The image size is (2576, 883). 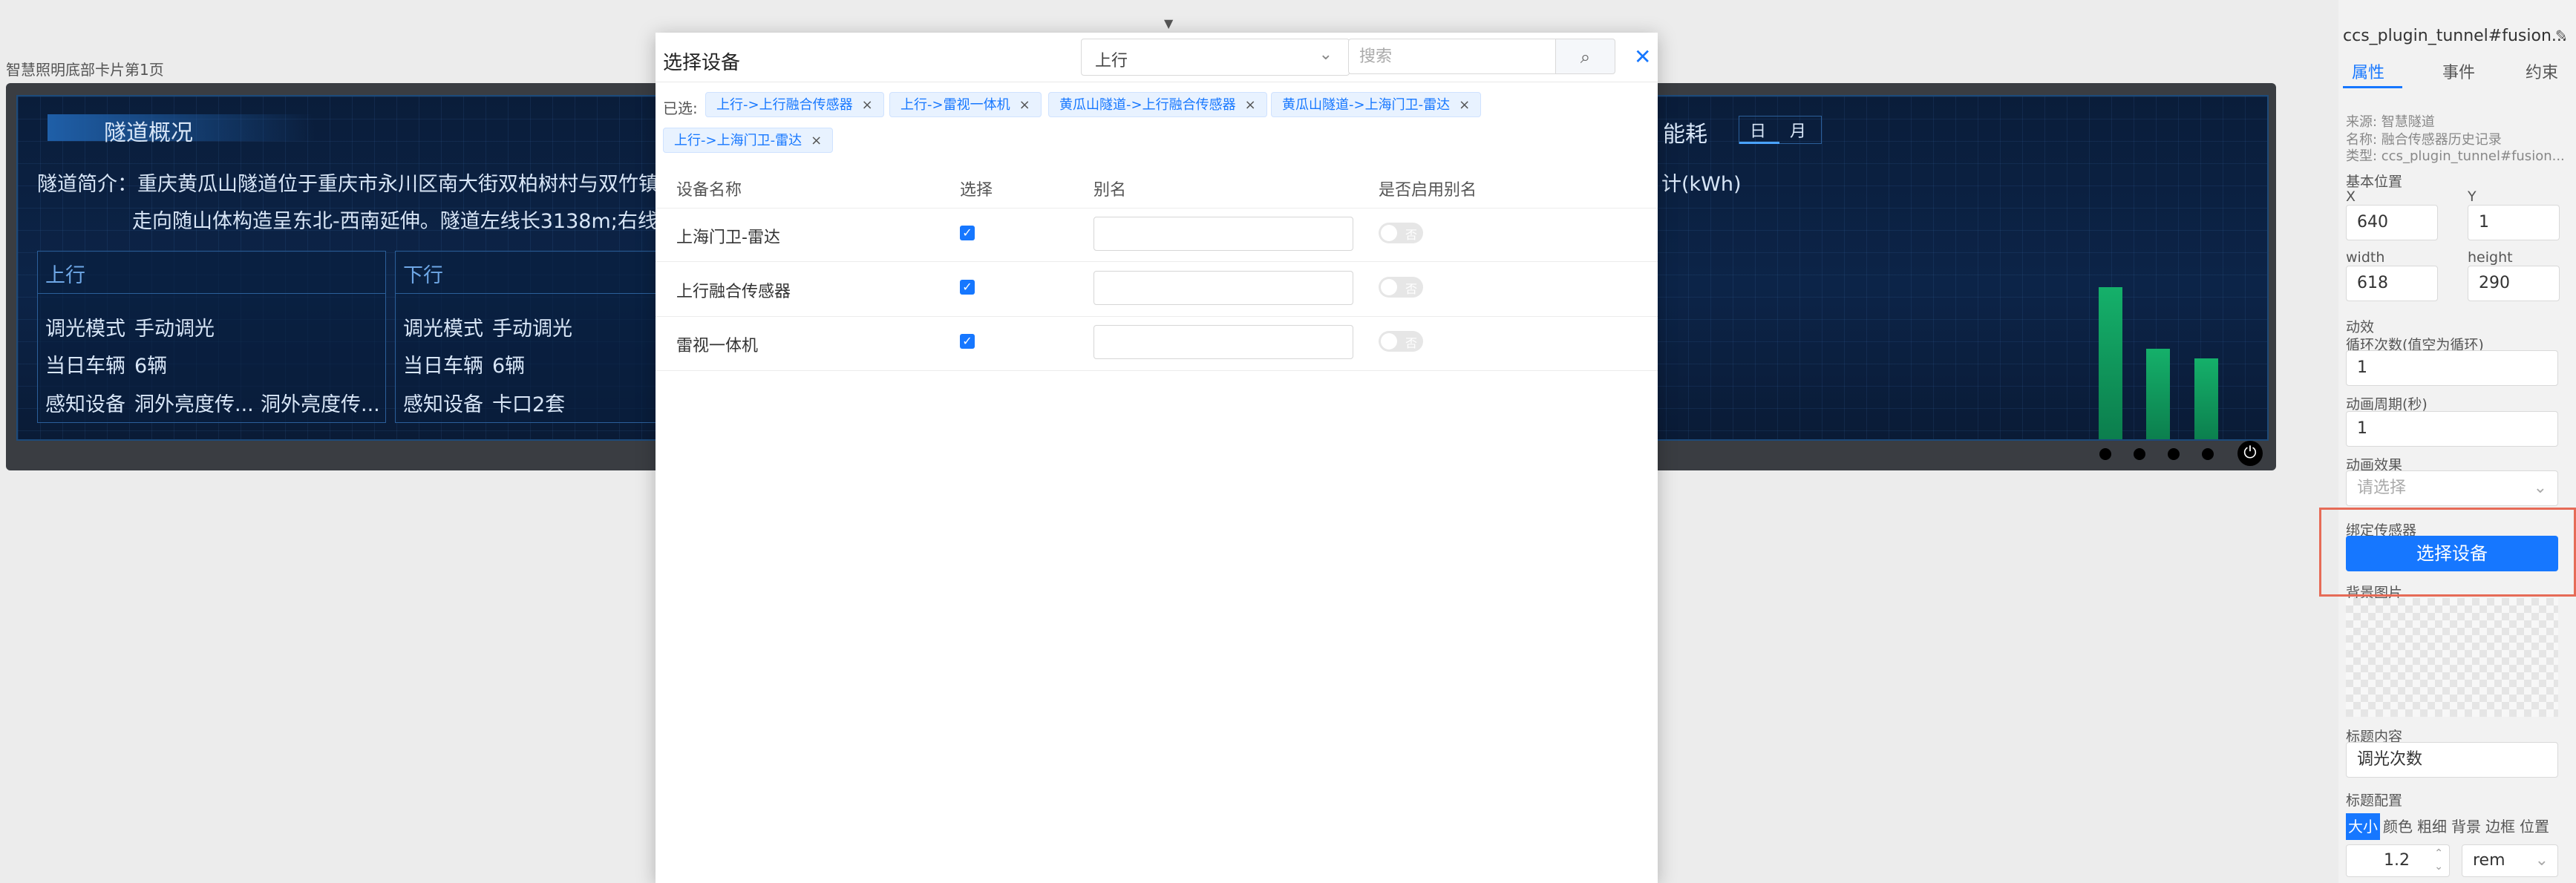 I want to click on x-label: X, so click(x=2351, y=197).